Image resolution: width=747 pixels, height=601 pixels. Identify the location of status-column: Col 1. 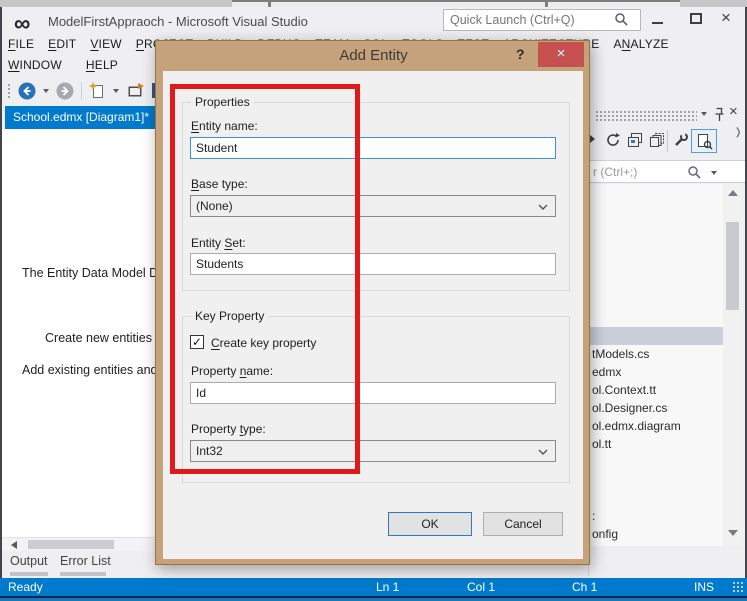
(481, 587).